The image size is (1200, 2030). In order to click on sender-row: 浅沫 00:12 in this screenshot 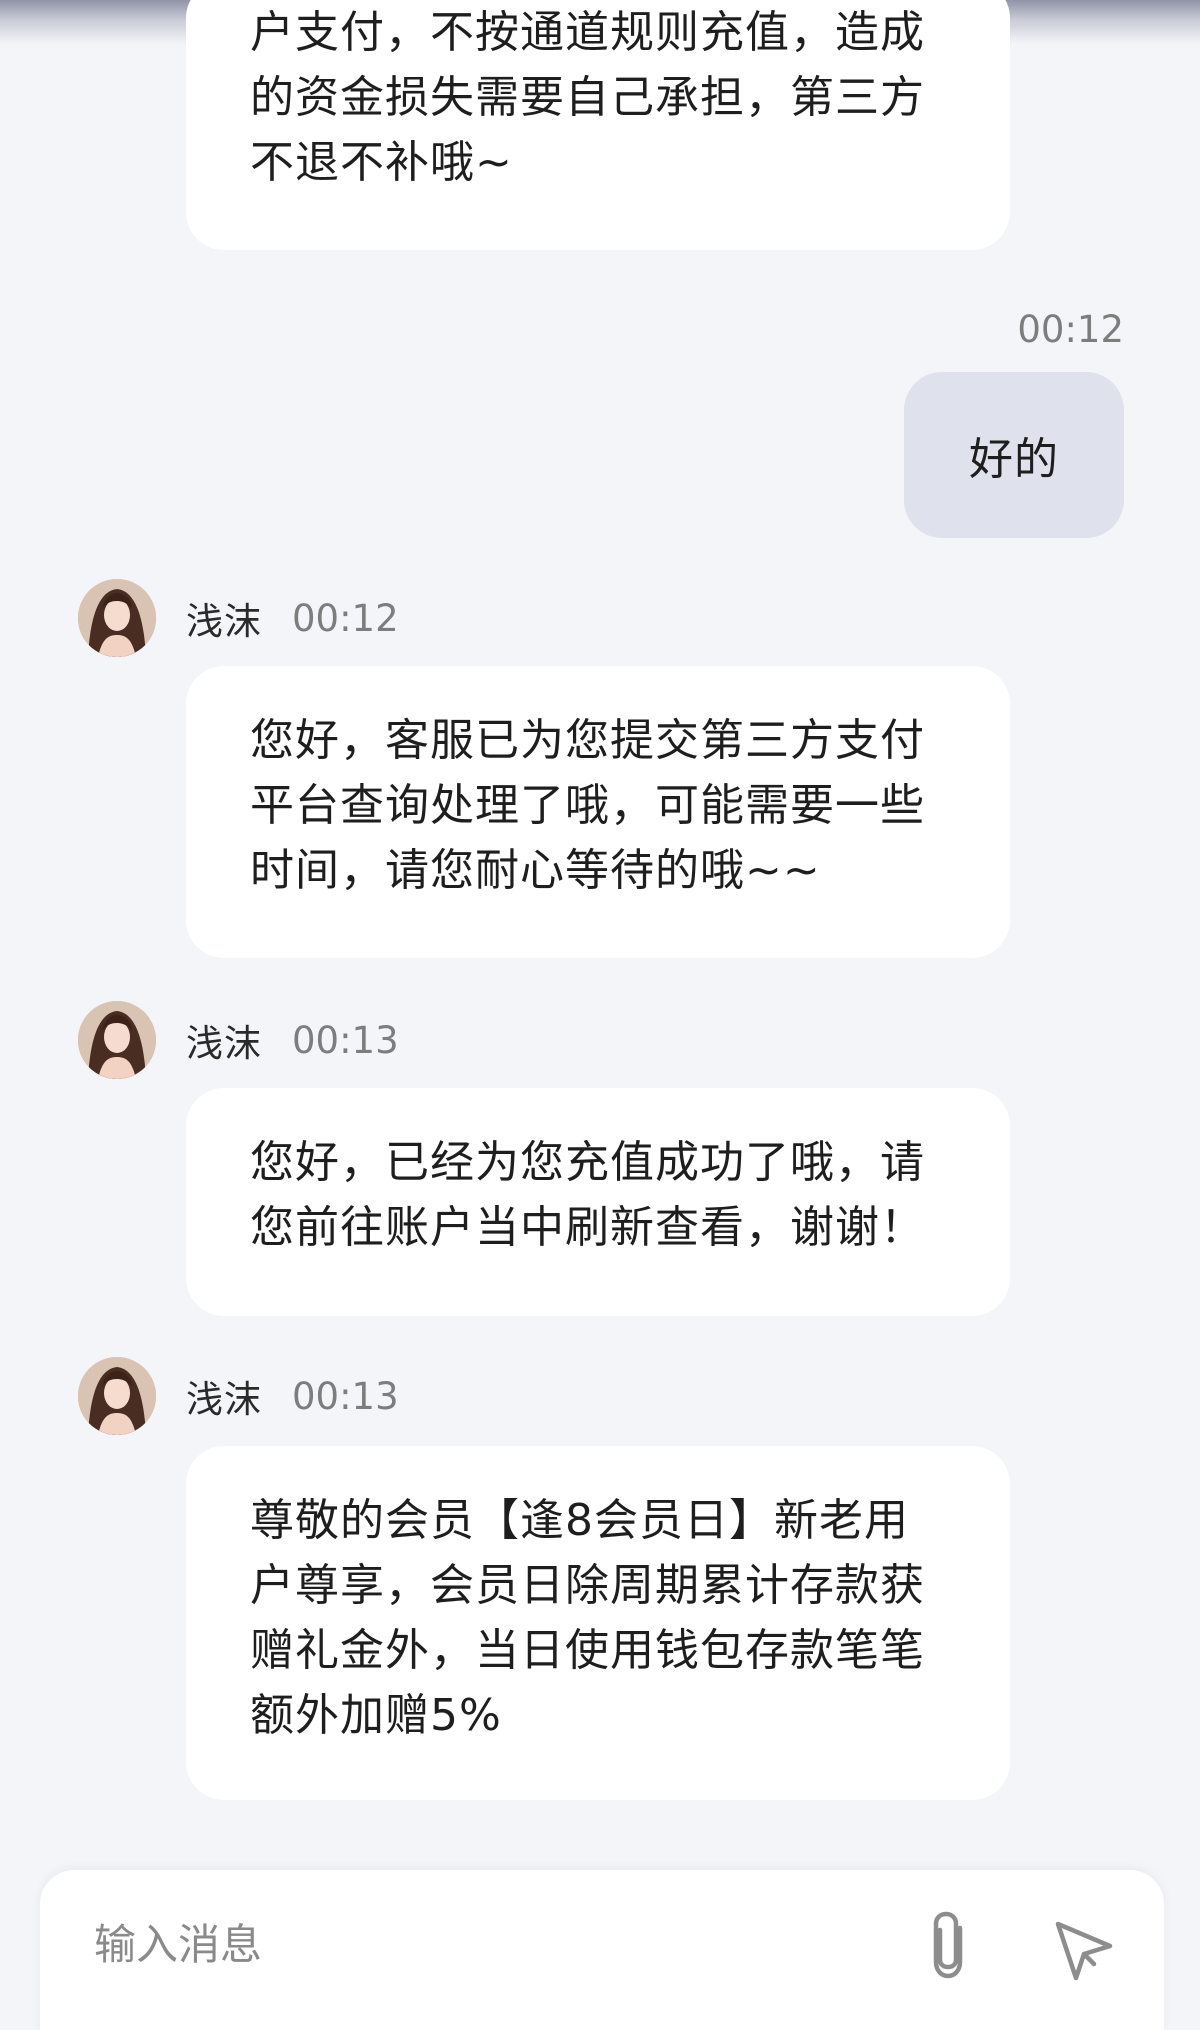, I will do `click(238, 618)`.